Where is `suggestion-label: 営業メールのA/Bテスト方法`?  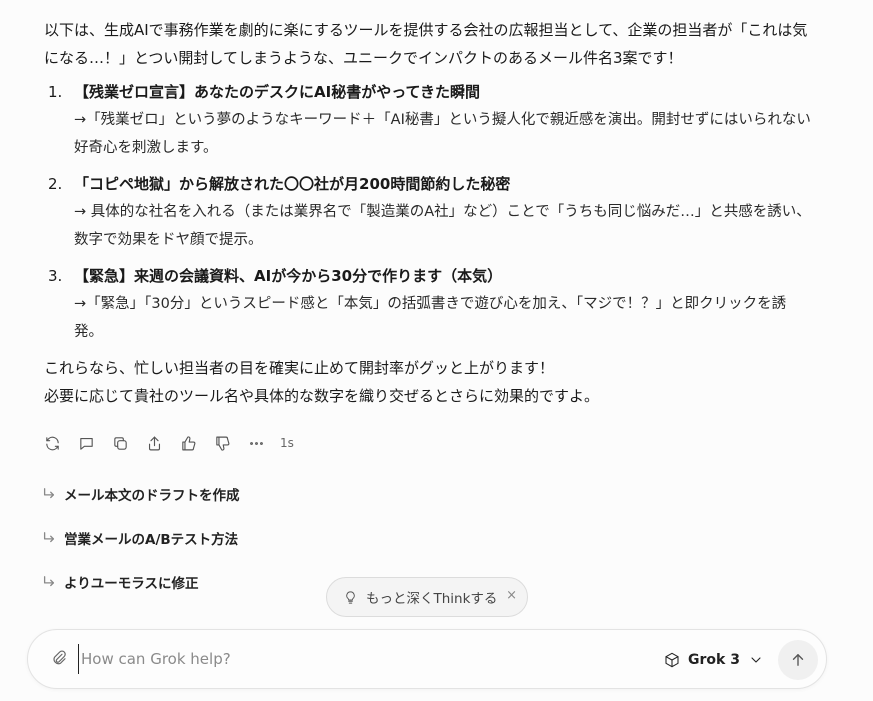 suggestion-label: 営業メールのA/Bテスト方法 is located at coordinates (151, 540).